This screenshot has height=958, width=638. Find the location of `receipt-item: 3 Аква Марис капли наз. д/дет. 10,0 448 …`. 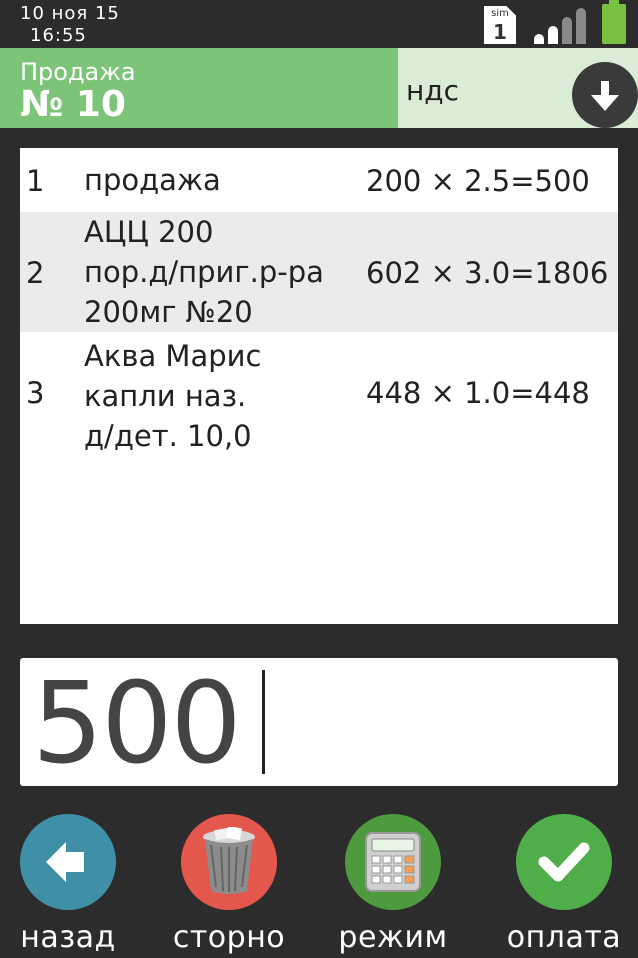

receipt-item: 3 Аква Марис капли наз. д/дет. 10,0 448 … is located at coordinates (319, 394).